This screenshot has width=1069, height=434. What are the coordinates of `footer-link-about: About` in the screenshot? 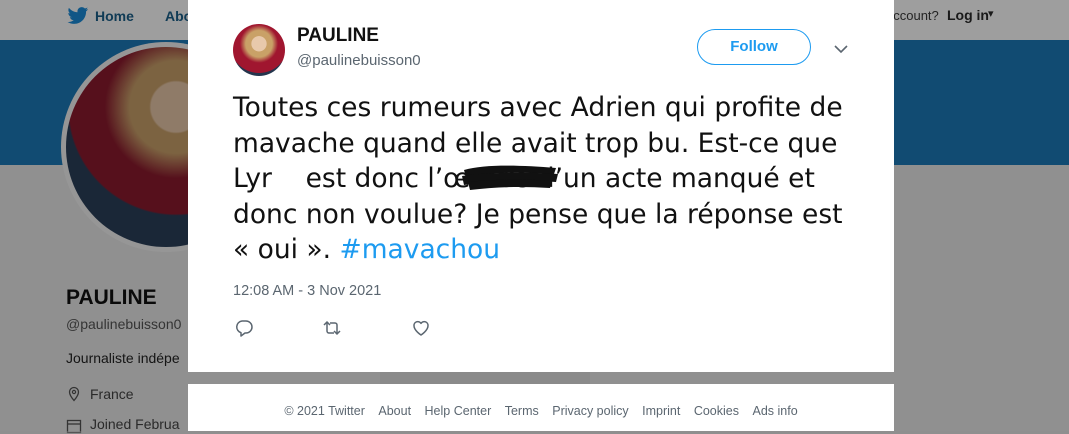 It's located at (394, 411).